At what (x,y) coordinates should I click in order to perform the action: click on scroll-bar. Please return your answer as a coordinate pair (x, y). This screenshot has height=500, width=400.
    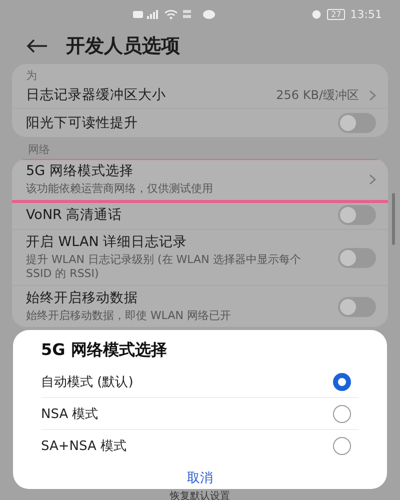
    Looking at the image, I should click on (393, 219).